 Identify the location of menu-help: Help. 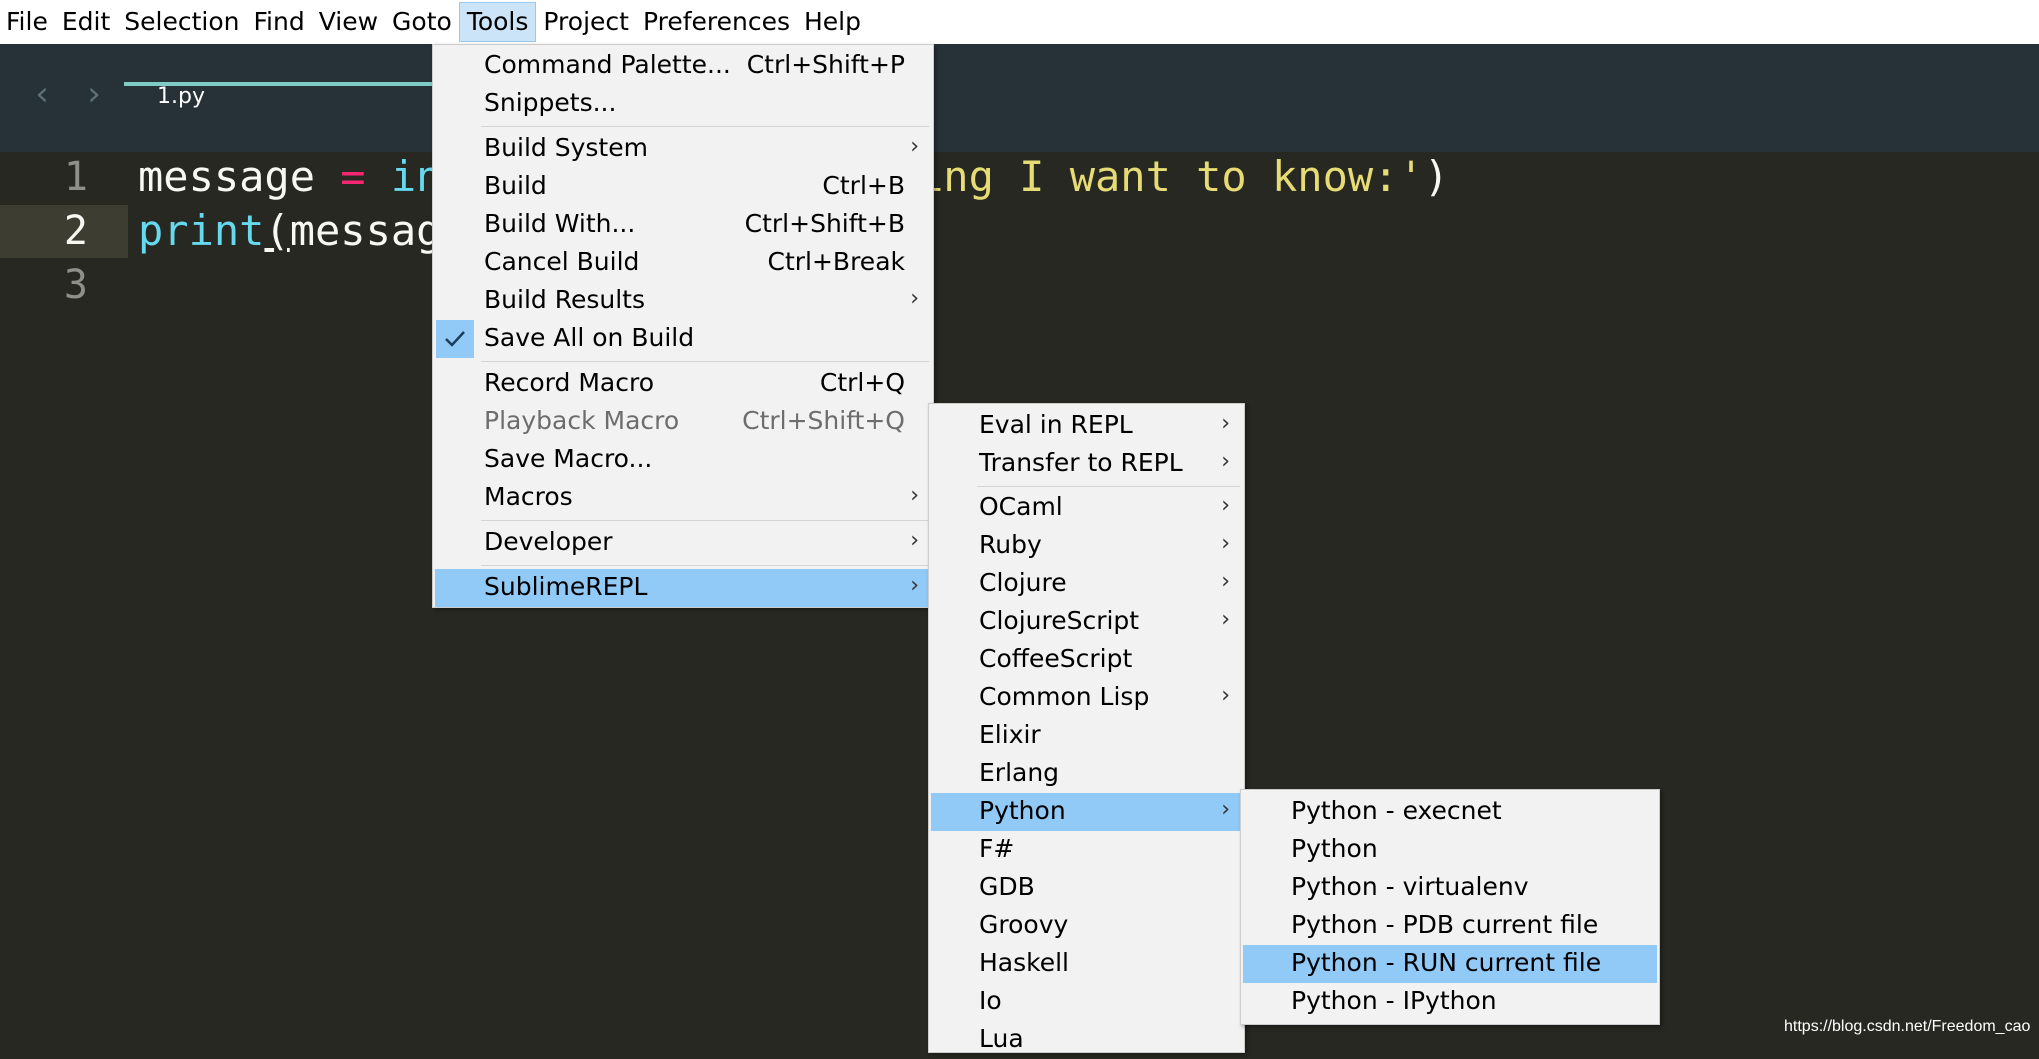
(832, 22).